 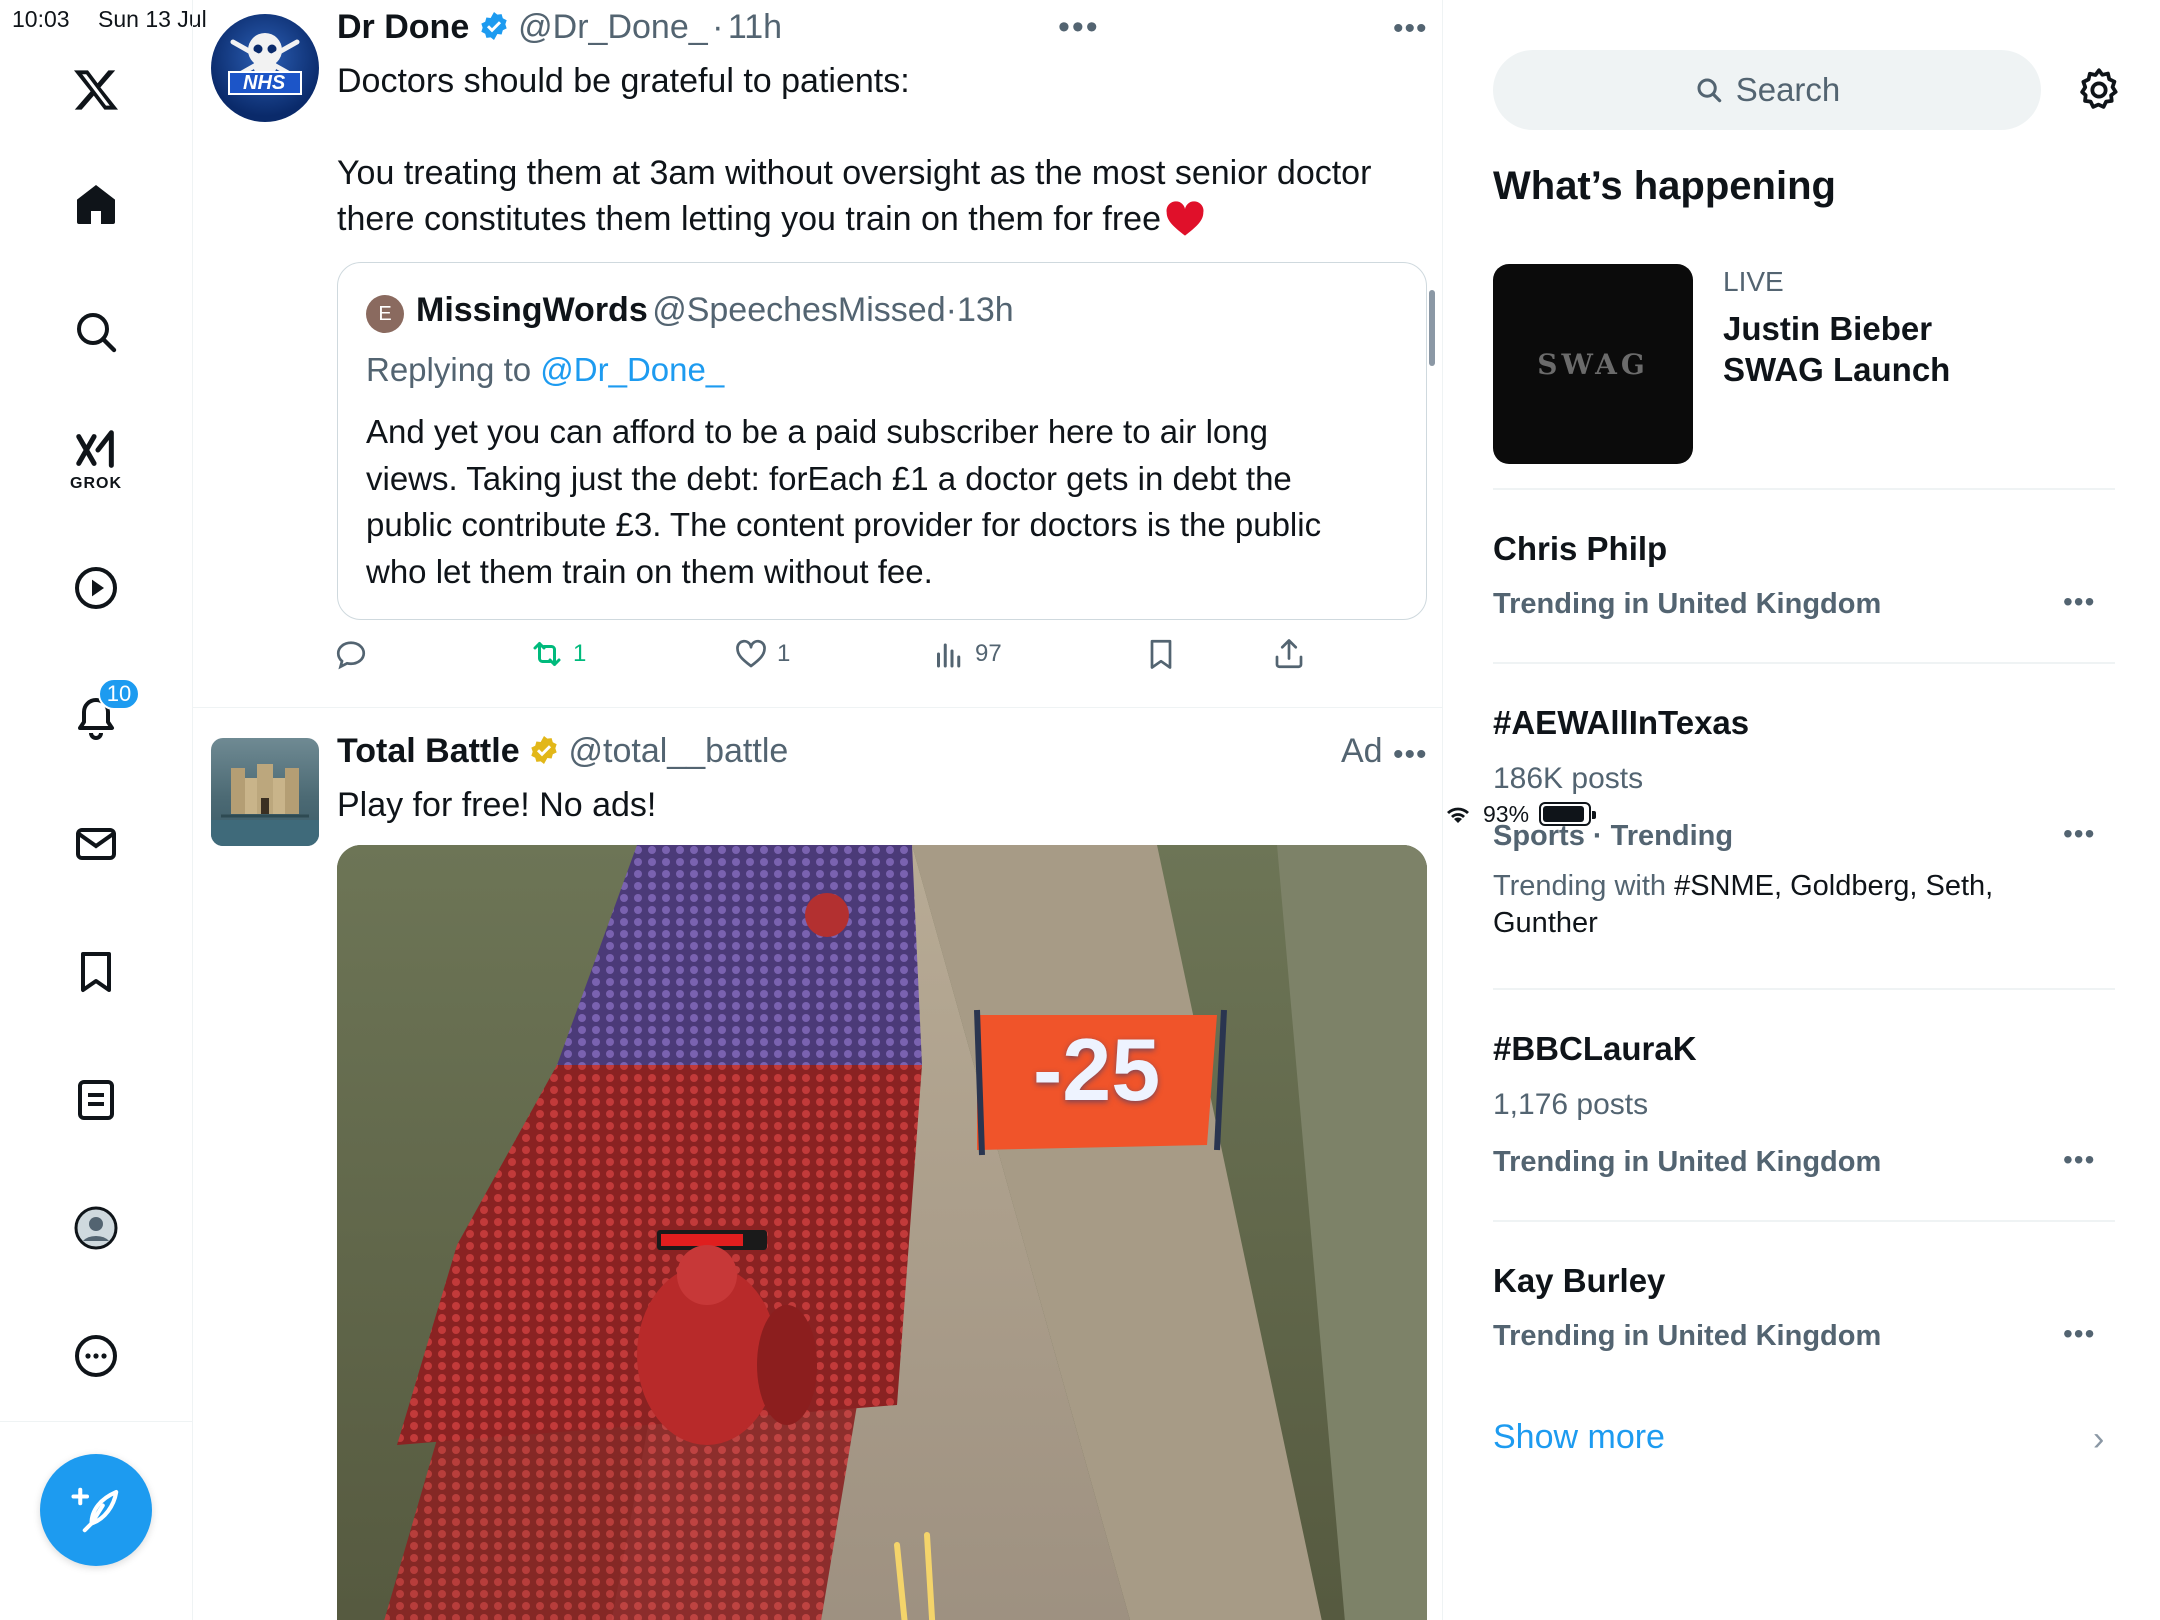 I want to click on quote-avatar: E, so click(x=385, y=314).